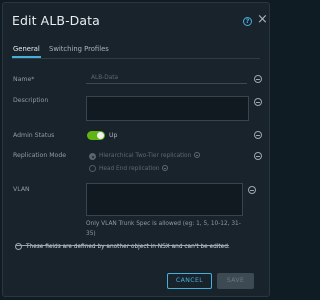  I want to click on radio-hierarchical-label: Hierarchical Two-Tier replication, so click(150, 155).